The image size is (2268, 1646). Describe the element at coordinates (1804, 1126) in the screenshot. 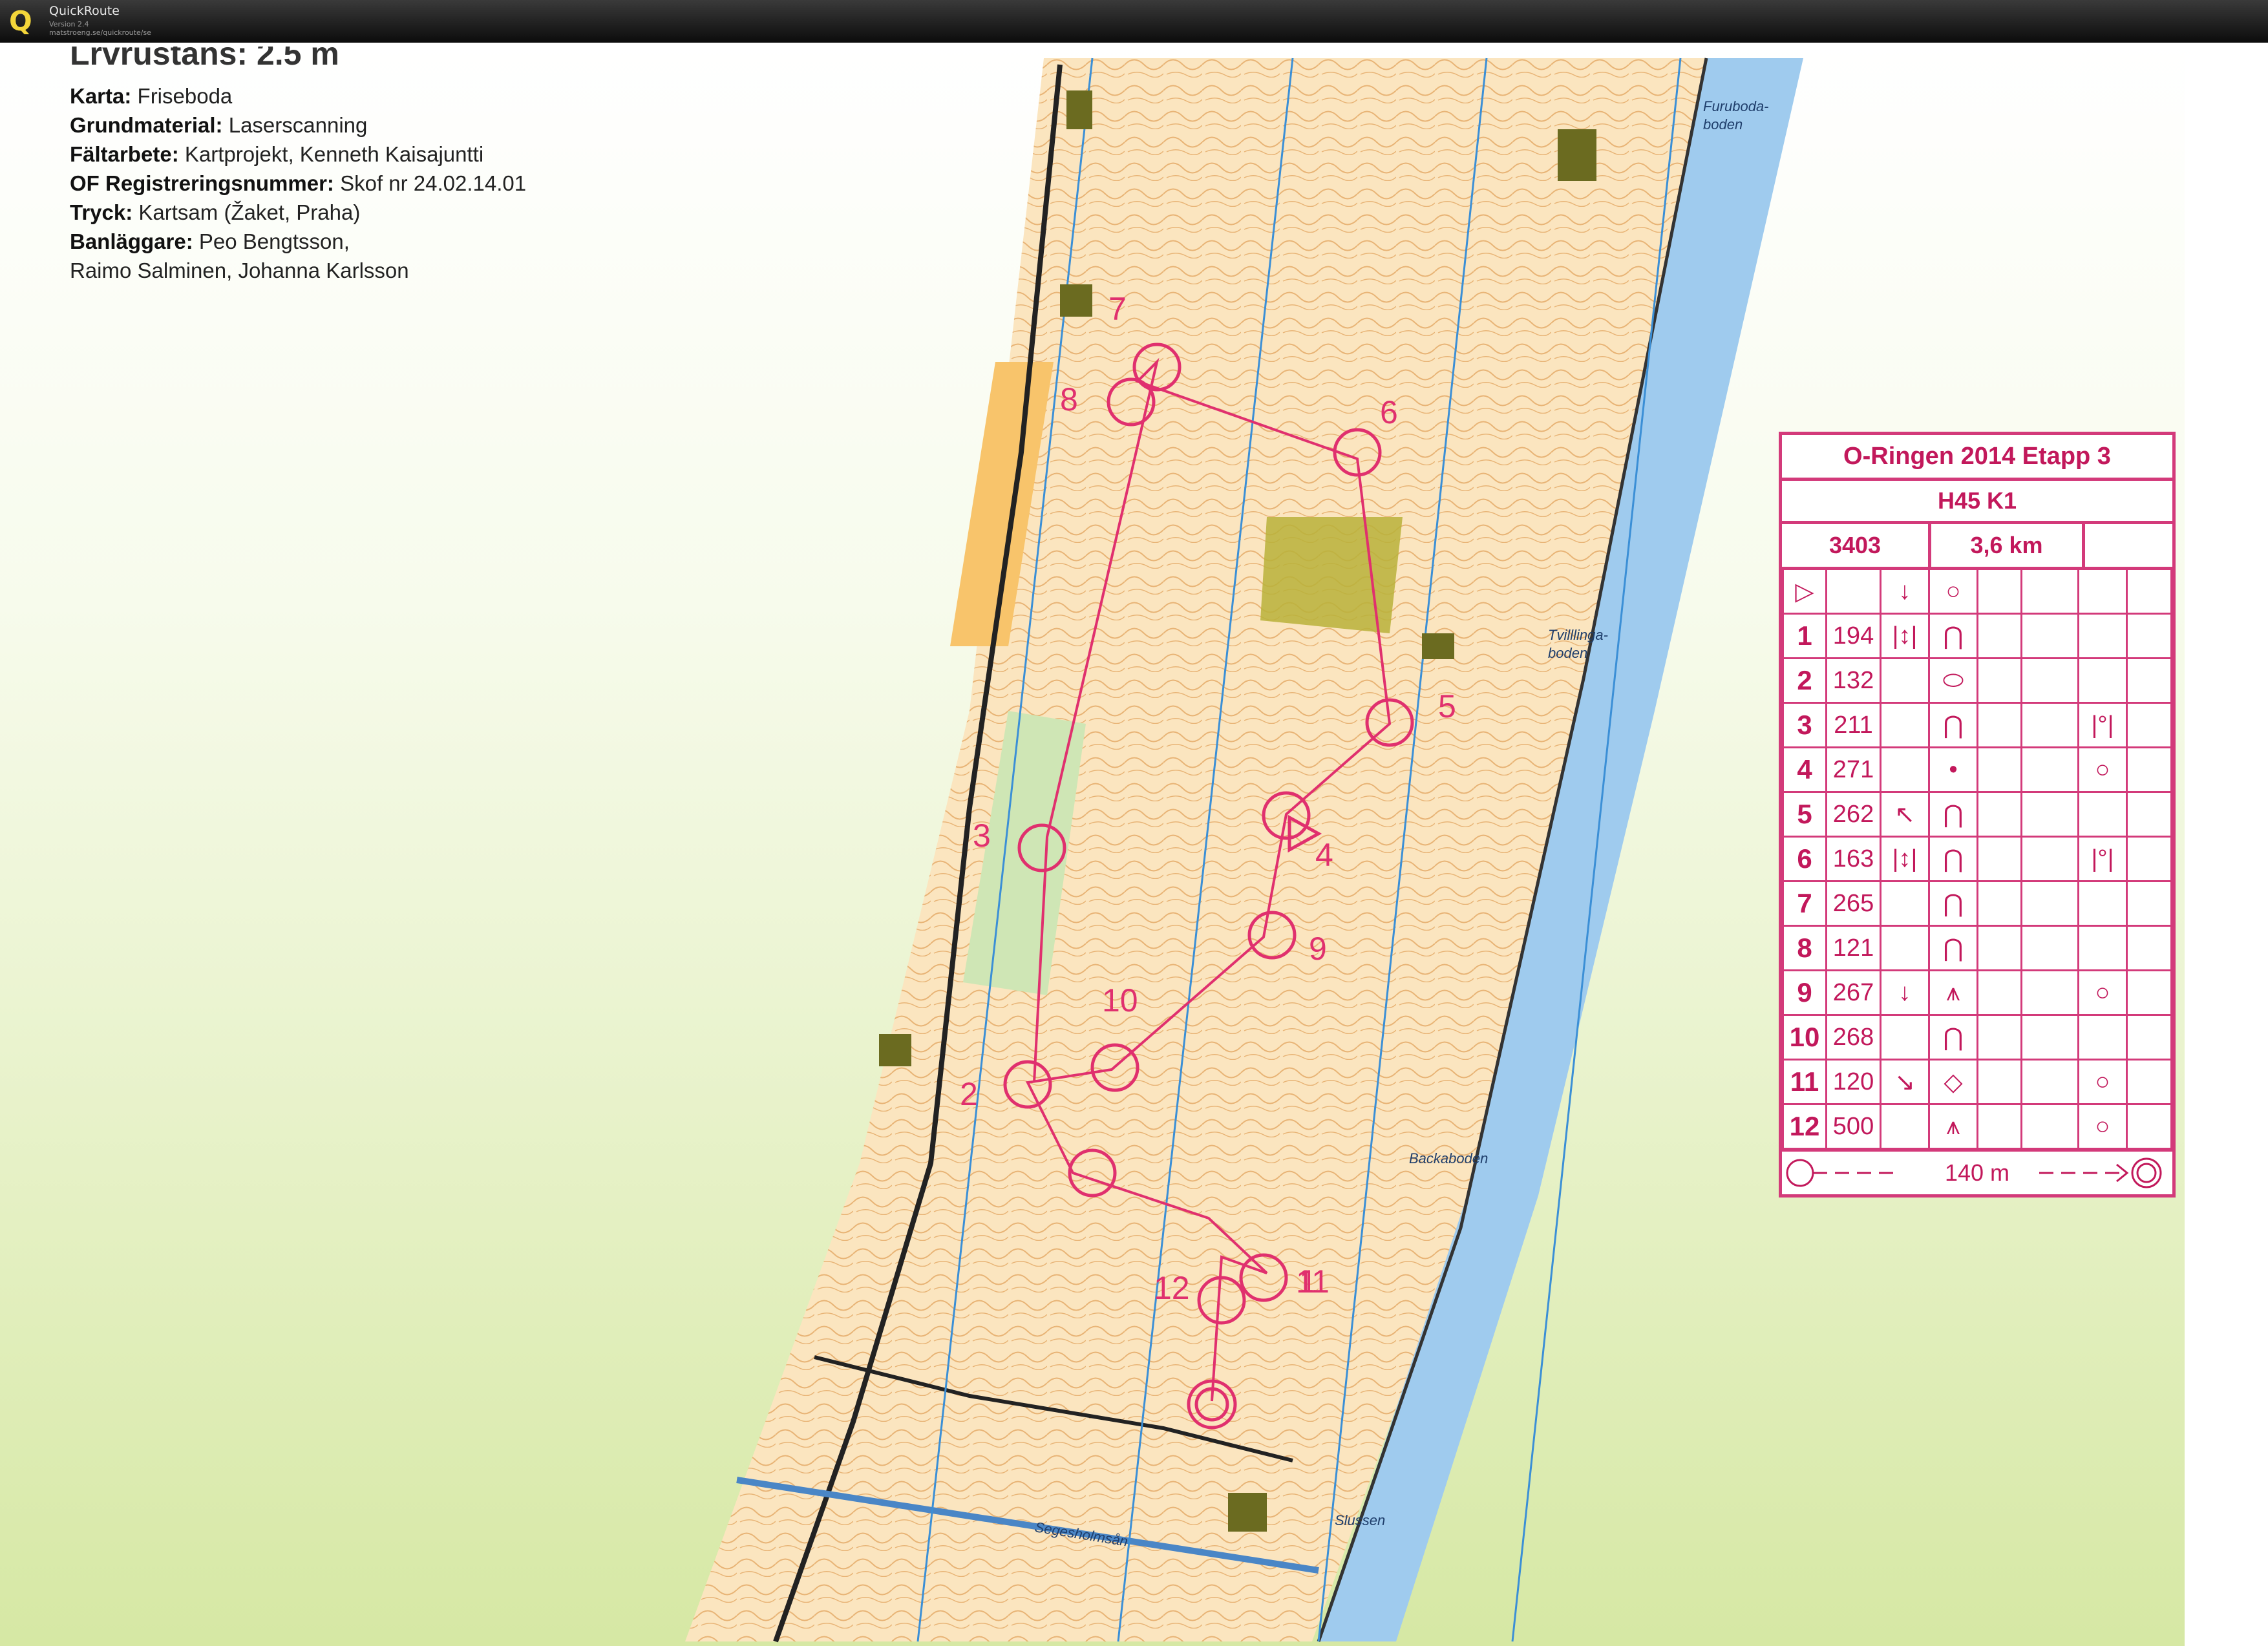

I see `control-number: 12` at that location.